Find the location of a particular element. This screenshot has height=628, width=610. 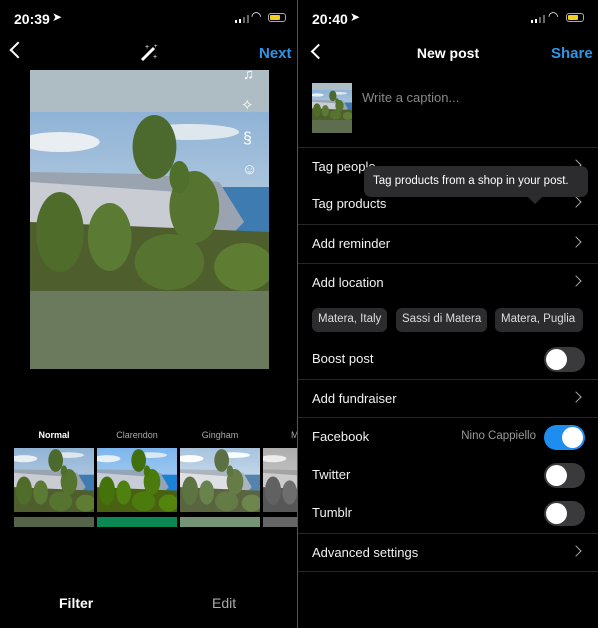

row-label: Add reminder is located at coordinates (351, 243).